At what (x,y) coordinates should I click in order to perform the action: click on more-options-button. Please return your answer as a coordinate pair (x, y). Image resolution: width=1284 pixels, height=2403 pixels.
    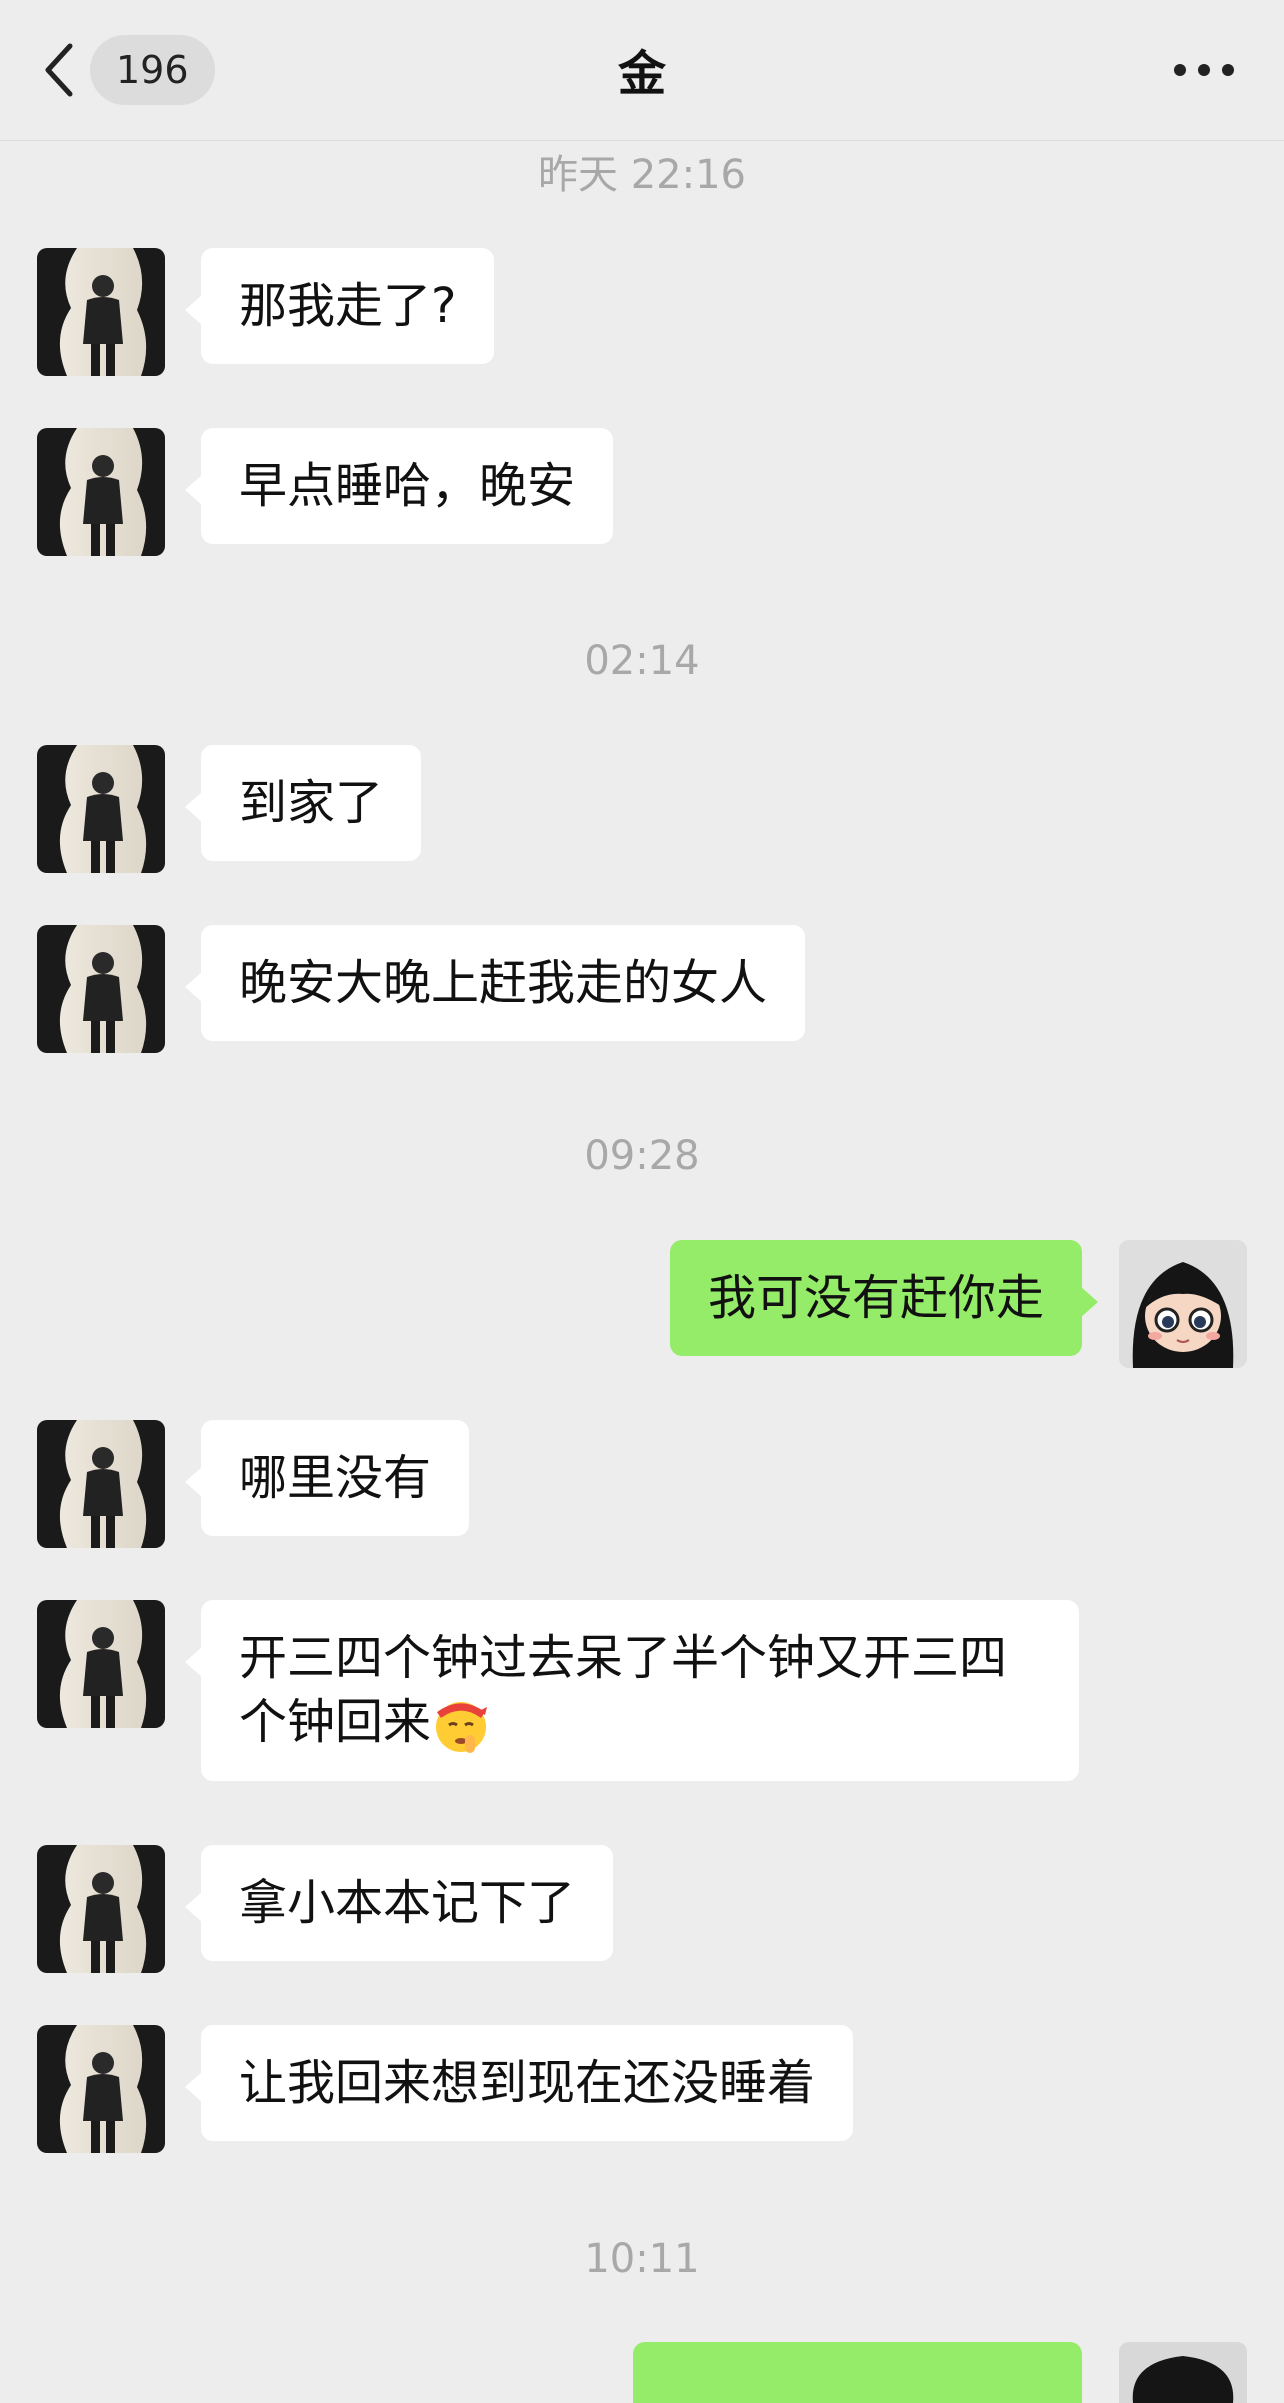
    Looking at the image, I should click on (1204, 70).